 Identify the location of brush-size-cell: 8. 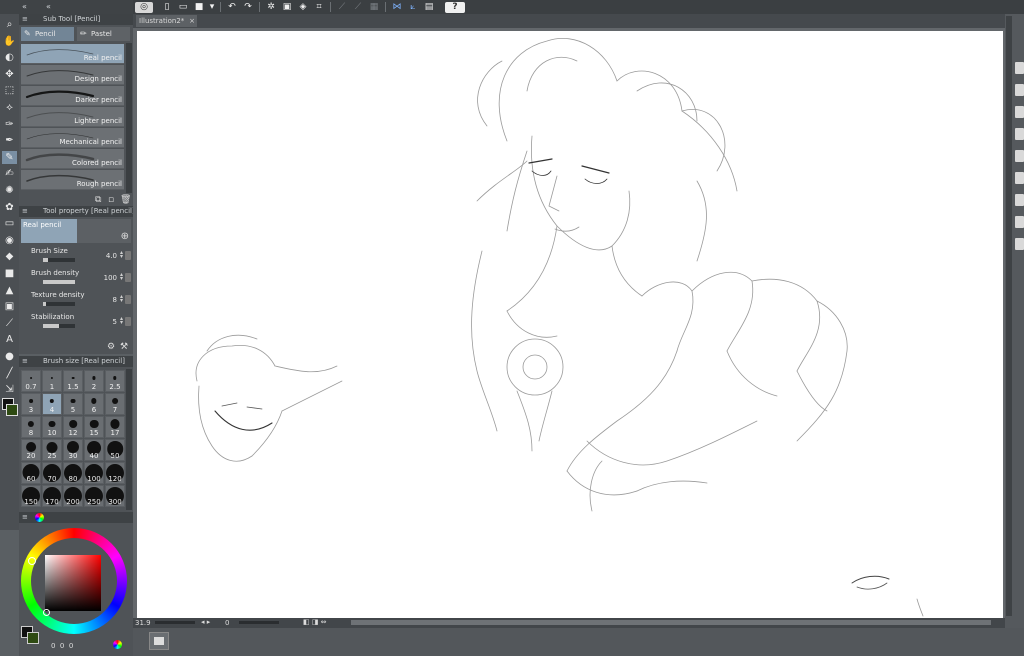
(31, 427).